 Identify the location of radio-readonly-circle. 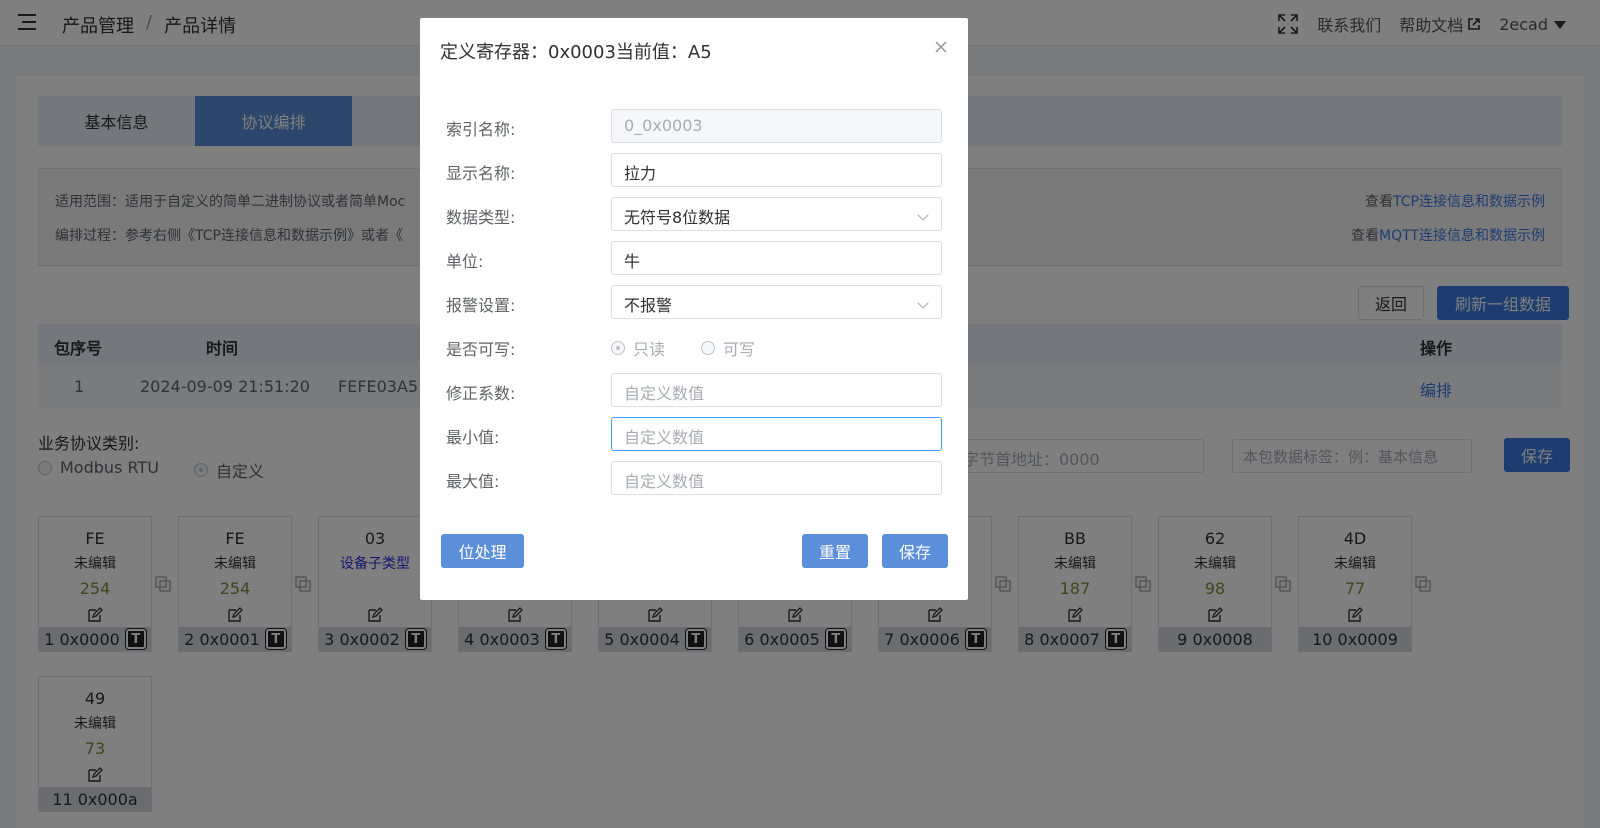
(618, 348).